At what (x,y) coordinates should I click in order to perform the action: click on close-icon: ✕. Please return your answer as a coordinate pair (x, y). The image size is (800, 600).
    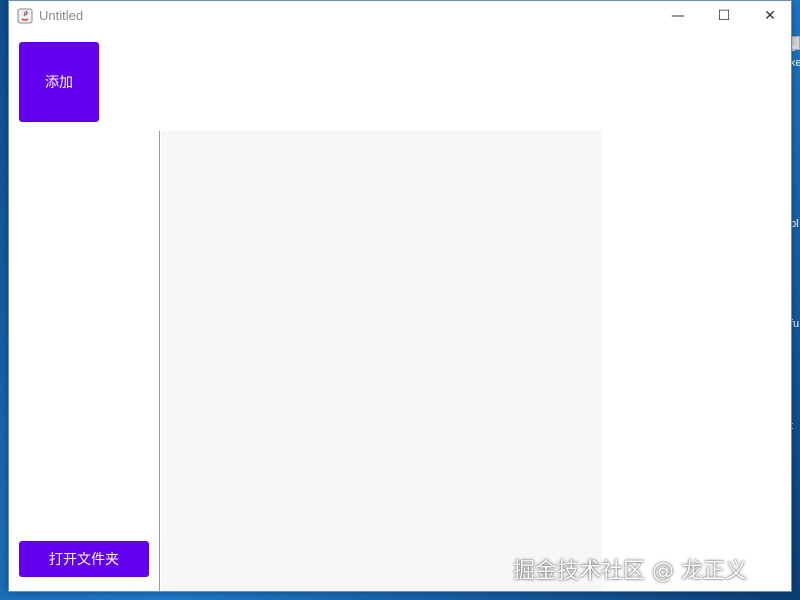
    Looking at the image, I should click on (770, 16).